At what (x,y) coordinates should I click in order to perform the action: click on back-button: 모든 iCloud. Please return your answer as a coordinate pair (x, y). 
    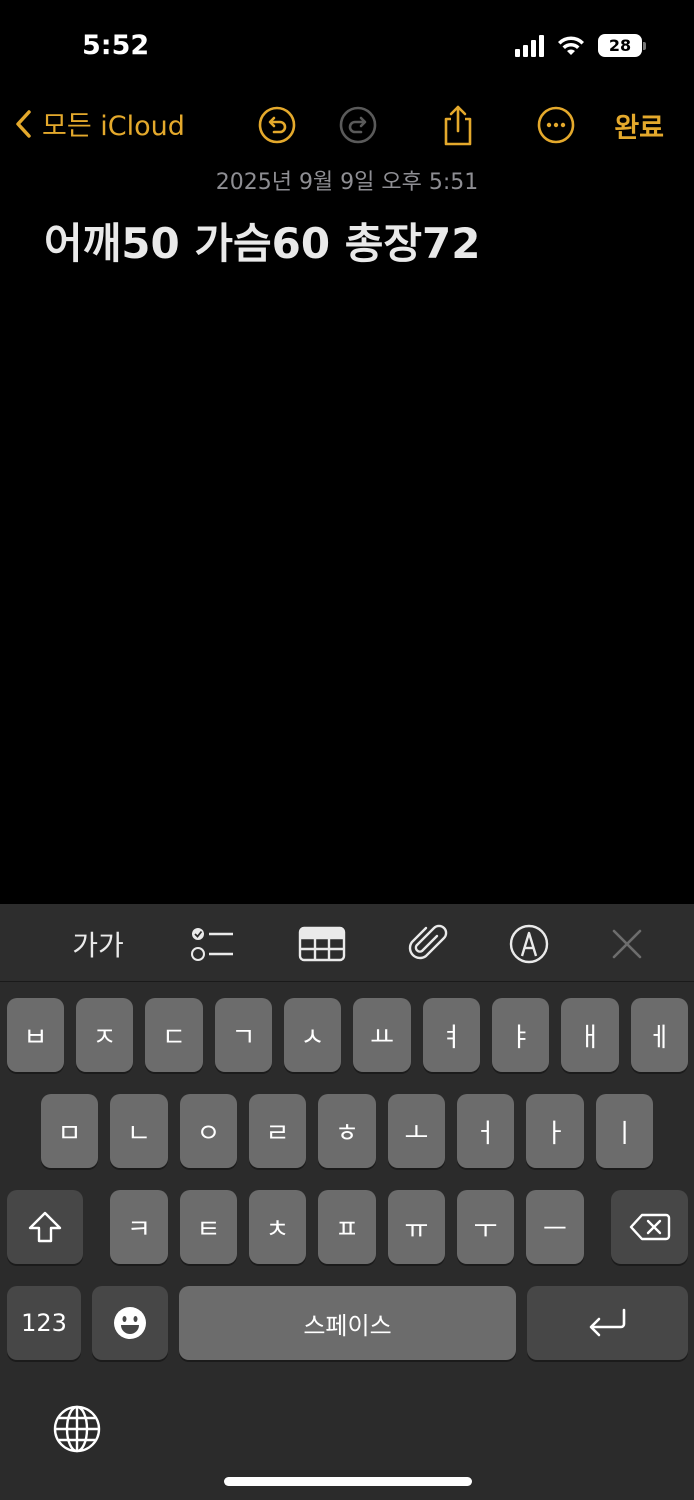
    Looking at the image, I should click on (99, 123).